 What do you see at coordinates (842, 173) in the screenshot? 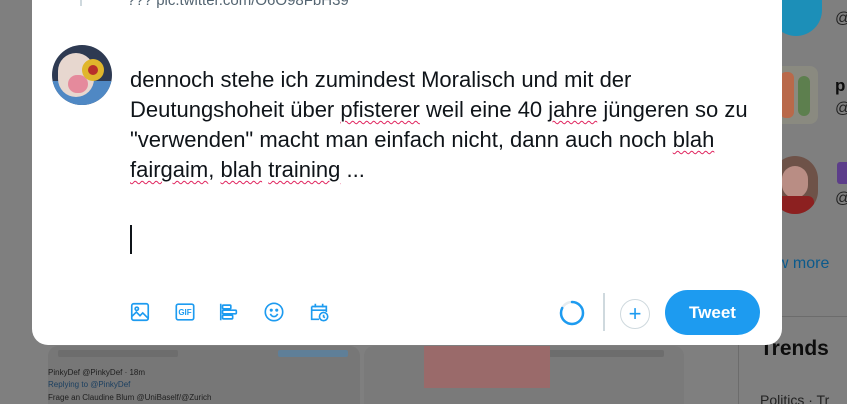
I see `badge-icon` at bounding box center [842, 173].